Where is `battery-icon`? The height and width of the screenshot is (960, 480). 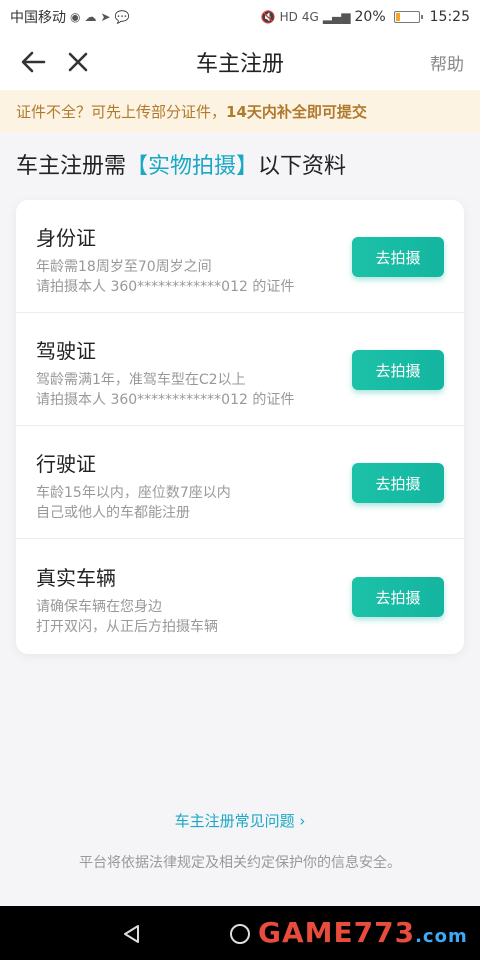 battery-icon is located at coordinates (408, 17).